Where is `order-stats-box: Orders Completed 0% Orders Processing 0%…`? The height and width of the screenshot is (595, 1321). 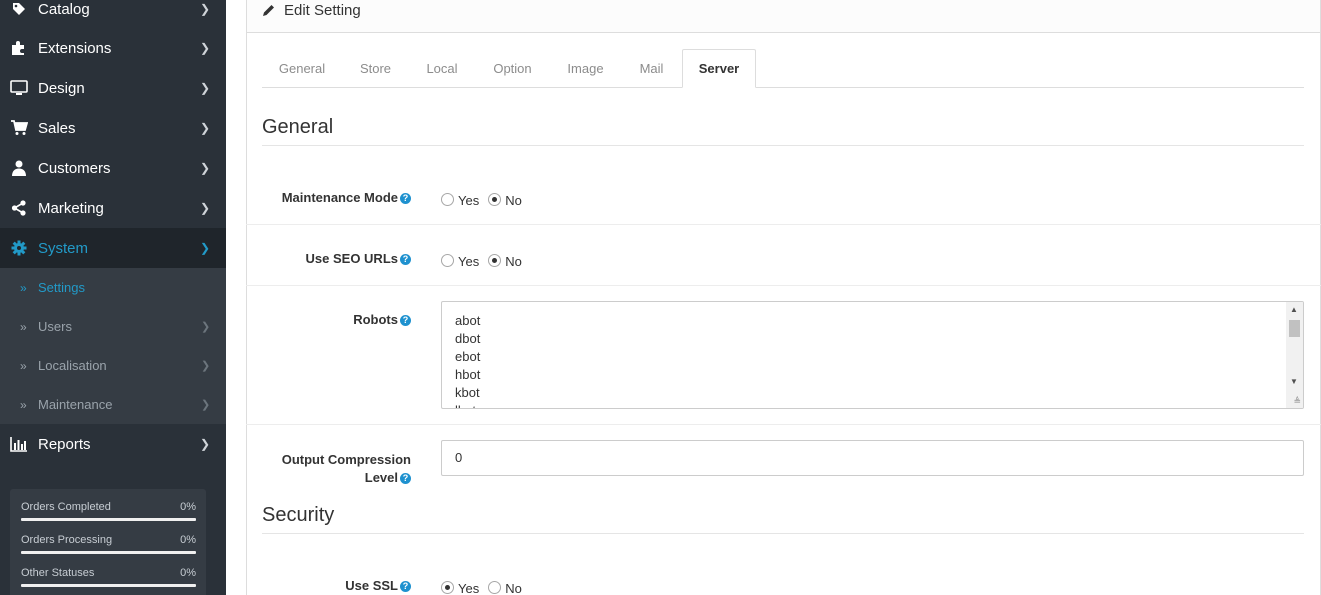 order-stats-box: Orders Completed 0% Orders Processing 0%… is located at coordinates (108, 542).